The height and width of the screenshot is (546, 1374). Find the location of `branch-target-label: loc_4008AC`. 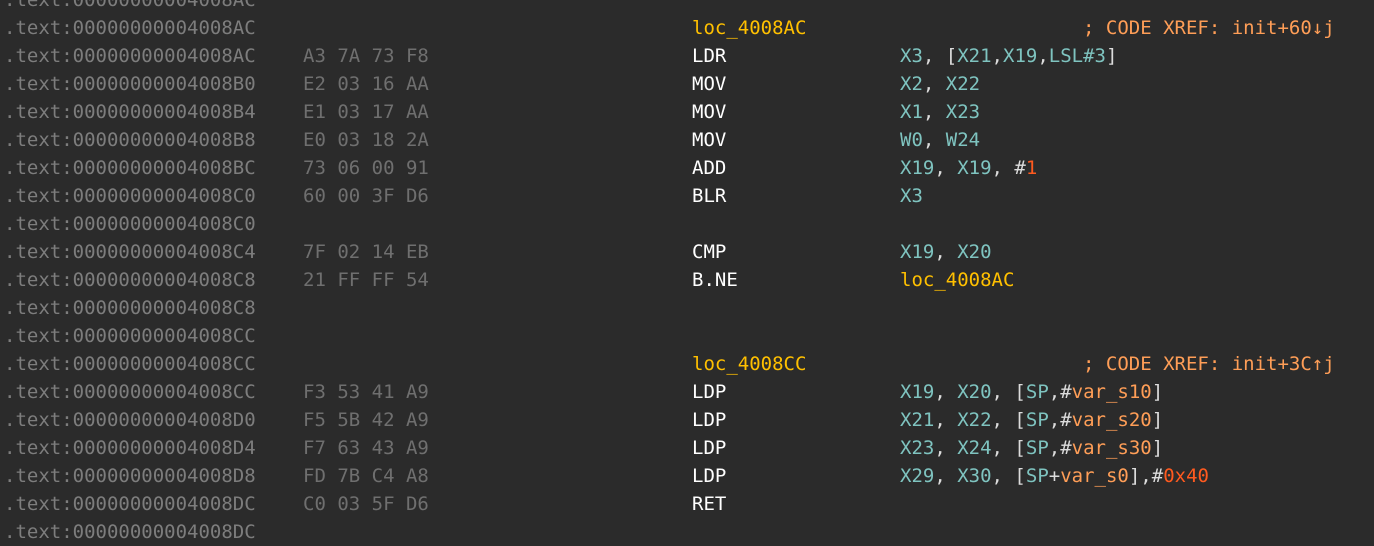

branch-target-label: loc_4008AC is located at coordinates (957, 280).